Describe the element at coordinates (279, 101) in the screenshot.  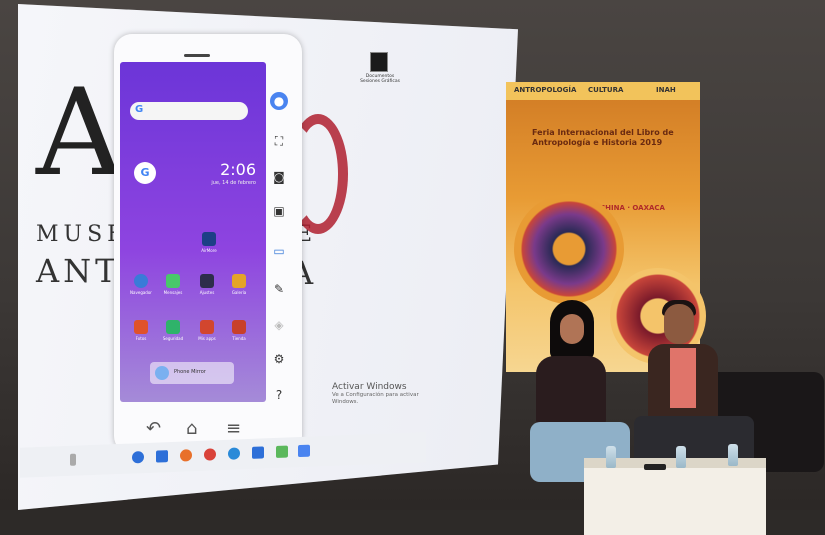
I see `user-icon: ●` at that location.